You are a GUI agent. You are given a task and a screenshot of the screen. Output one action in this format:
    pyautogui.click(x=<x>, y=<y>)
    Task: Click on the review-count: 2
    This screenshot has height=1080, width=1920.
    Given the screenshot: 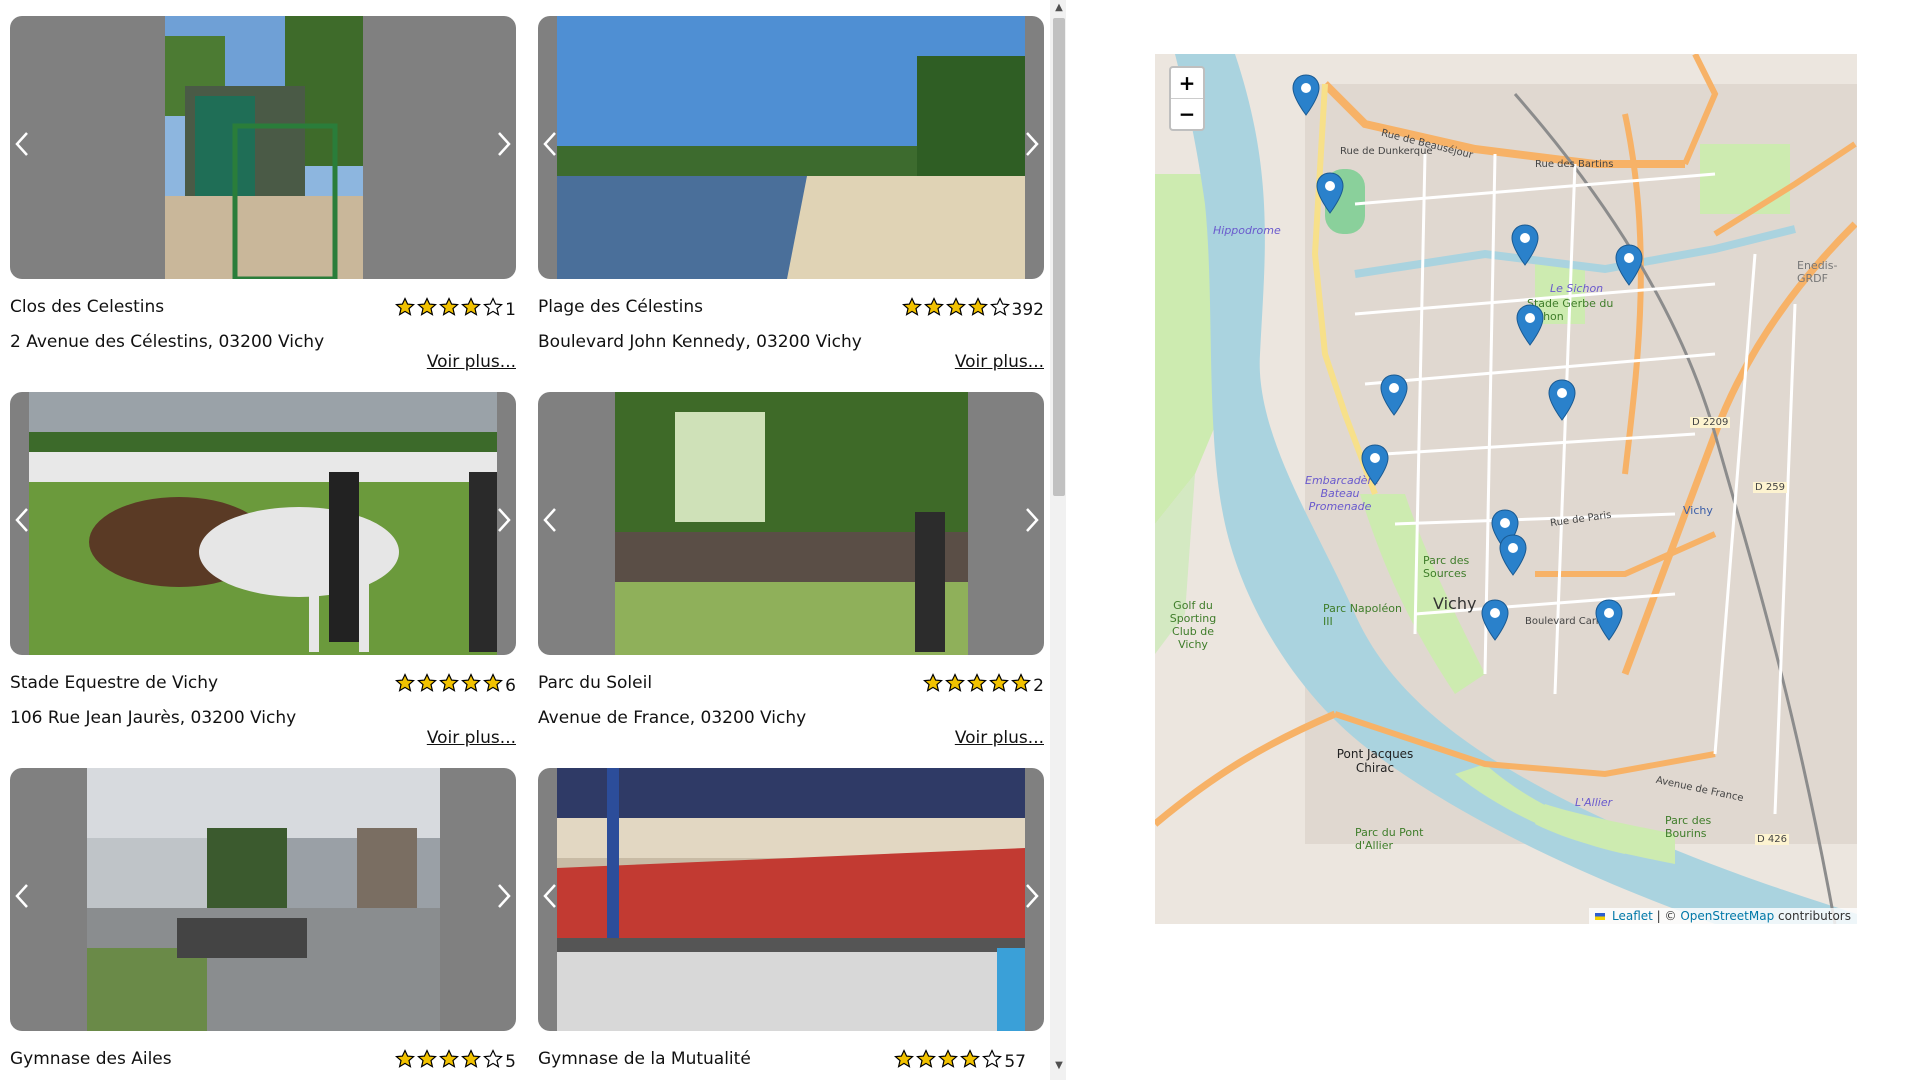 What is the action you would take?
    pyautogui.click(x=1038, y=685)
    